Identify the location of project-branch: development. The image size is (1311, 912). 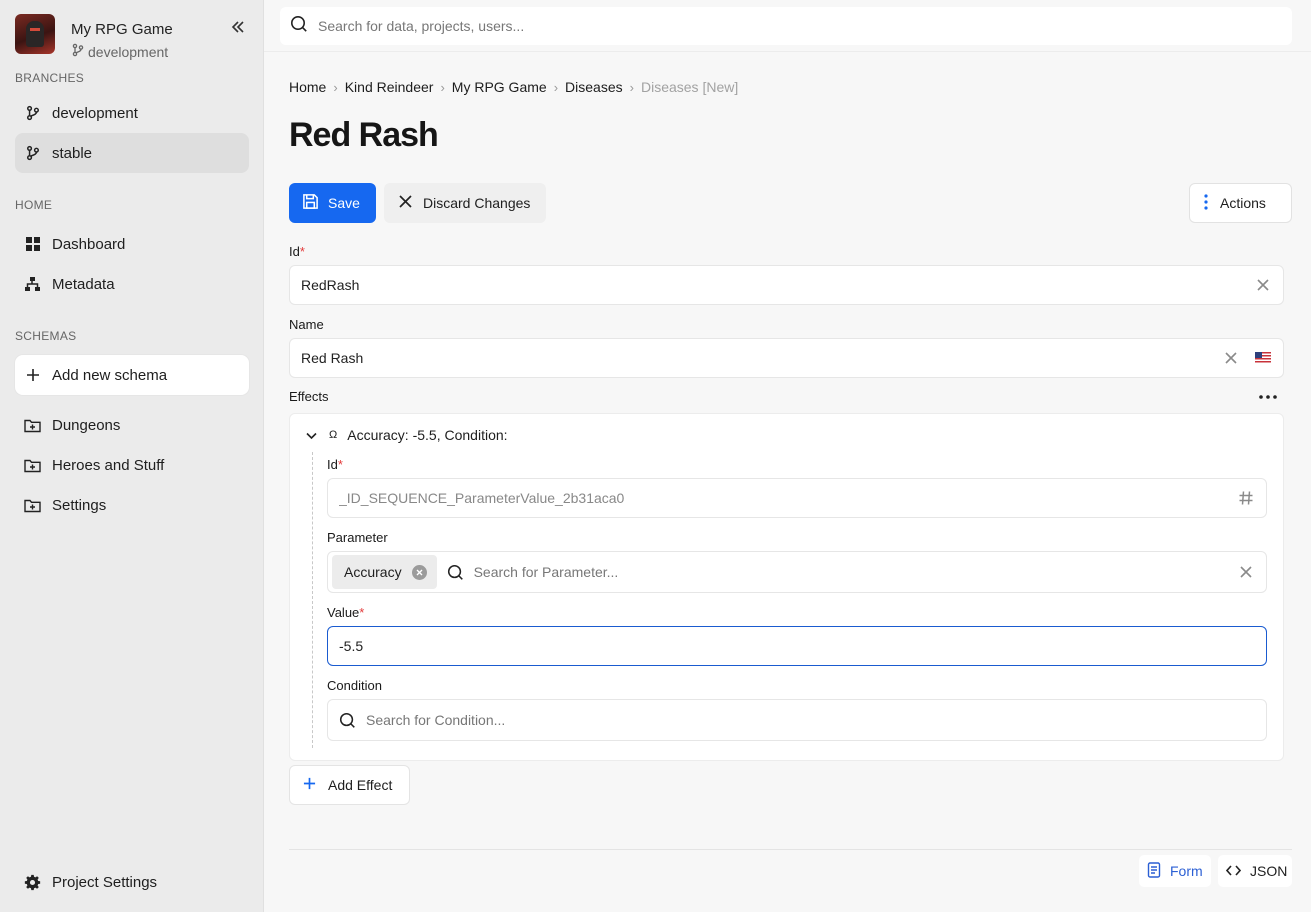
(119, 51).